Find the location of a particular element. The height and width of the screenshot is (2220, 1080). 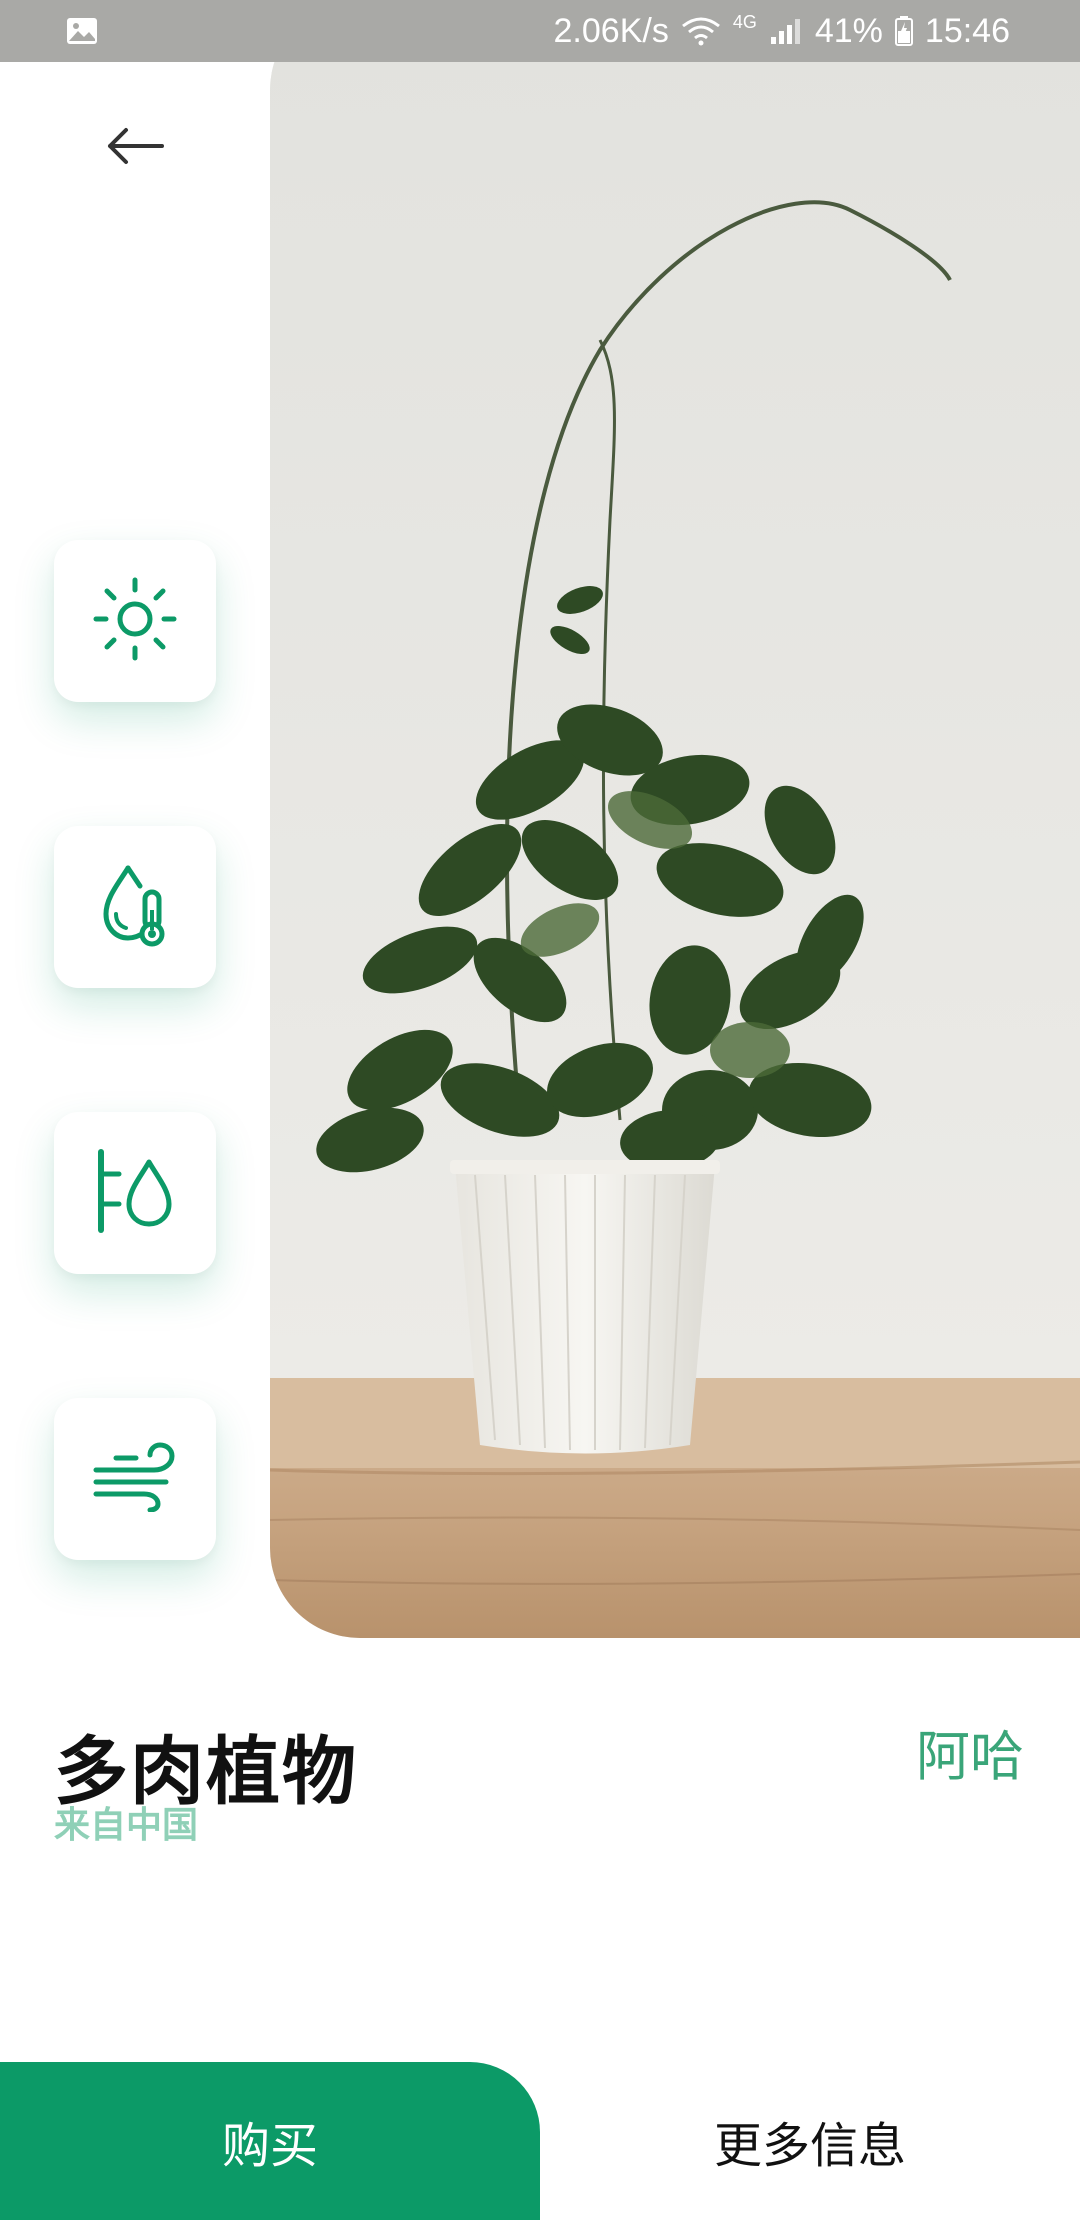

humidity-temperature-icon is located at coordinates (135, 907).